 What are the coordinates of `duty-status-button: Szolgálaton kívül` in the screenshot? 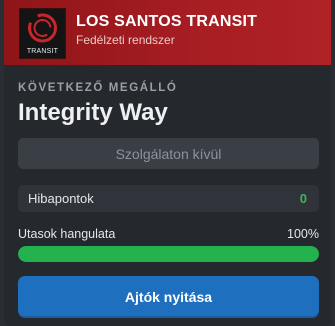 It's located at (168, 153).